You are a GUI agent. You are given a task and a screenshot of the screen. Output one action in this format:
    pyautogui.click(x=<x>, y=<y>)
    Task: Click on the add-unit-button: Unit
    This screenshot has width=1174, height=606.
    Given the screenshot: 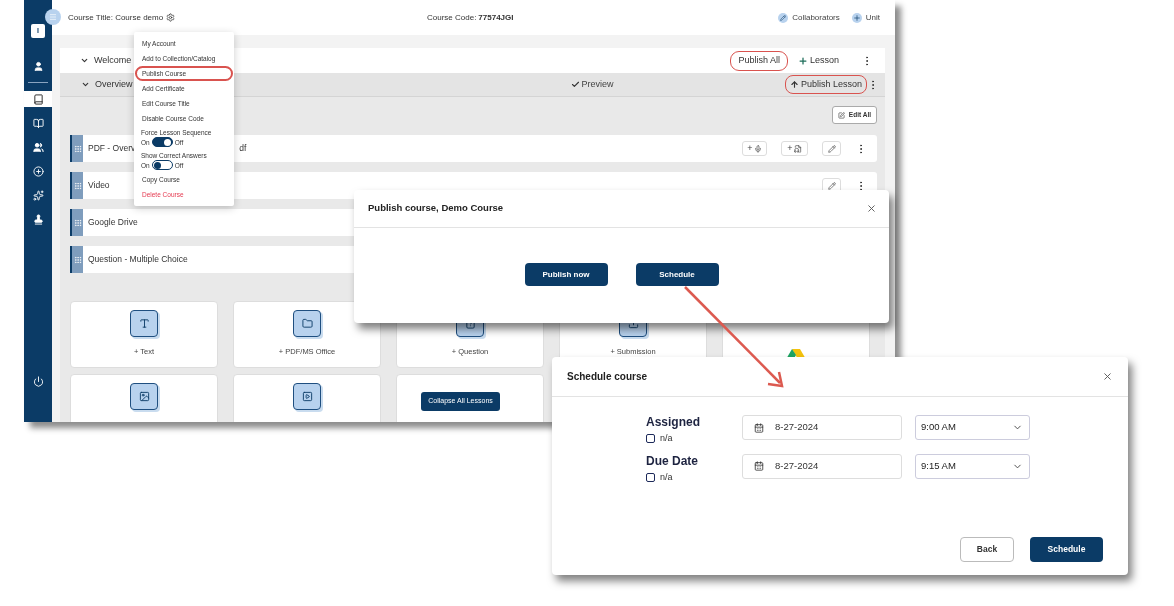 What is the action you would take?
    pyautogui.click(x=865, y=17)
    